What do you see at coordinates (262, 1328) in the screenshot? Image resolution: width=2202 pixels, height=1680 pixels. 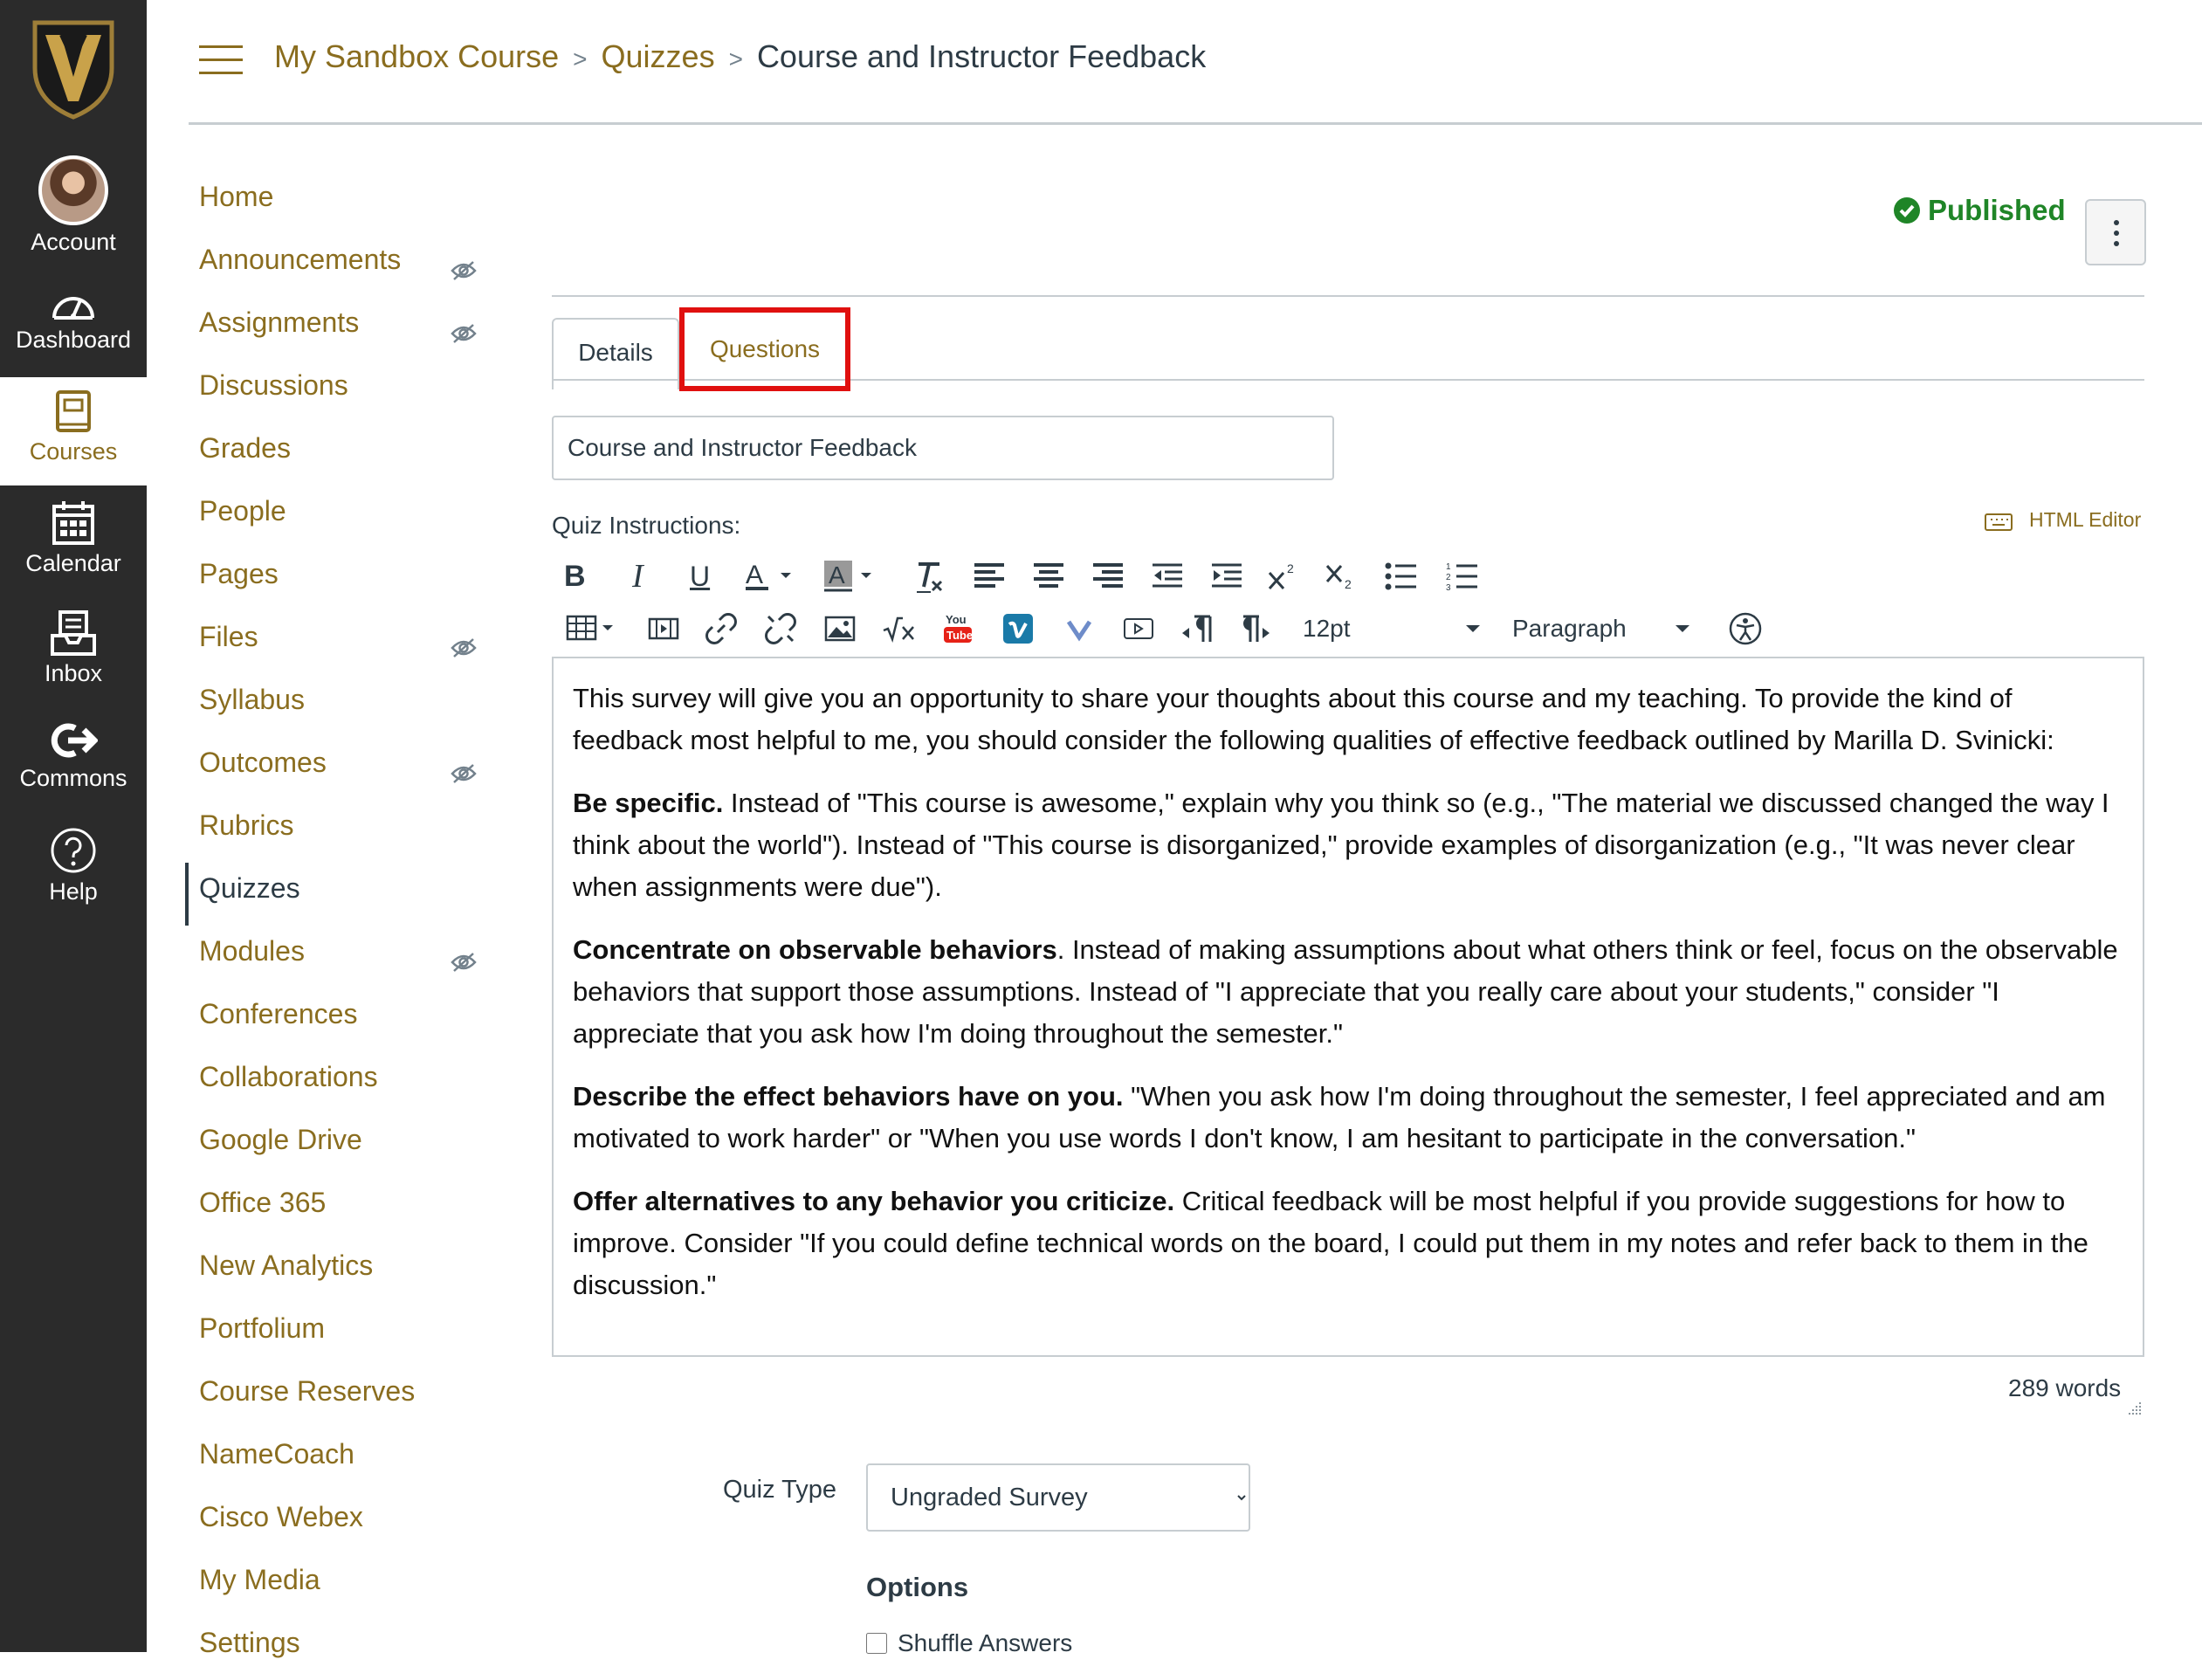 I see `course-nav-label: Portfolium` at bounding box center [262, 1328].